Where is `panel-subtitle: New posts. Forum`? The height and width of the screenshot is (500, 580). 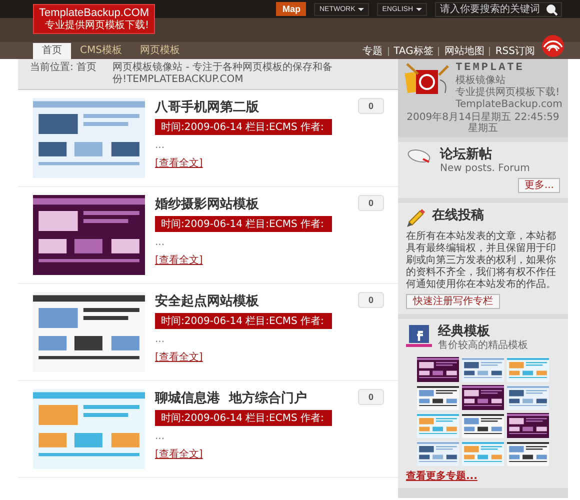 panel-subtitle: New posts. Forum is located at coordinates (485, 169).